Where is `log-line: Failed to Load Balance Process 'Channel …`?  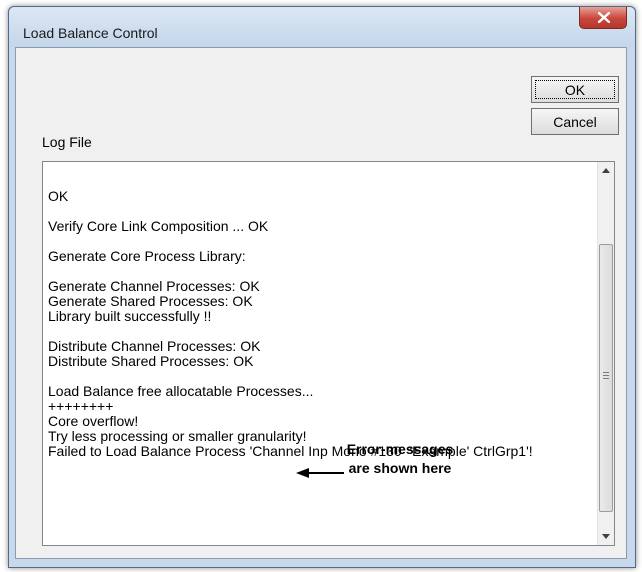
log-line: Failed to Load Balance Process 'Channel … is located at coordinates (290, 451).